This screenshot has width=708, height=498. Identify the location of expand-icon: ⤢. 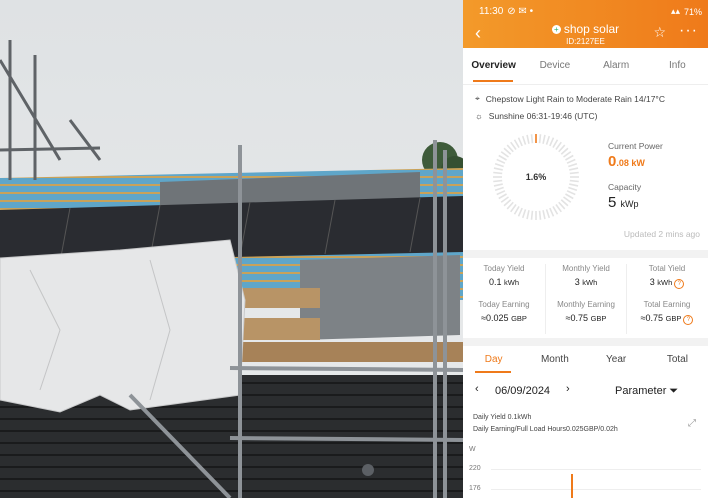
(692, 423).